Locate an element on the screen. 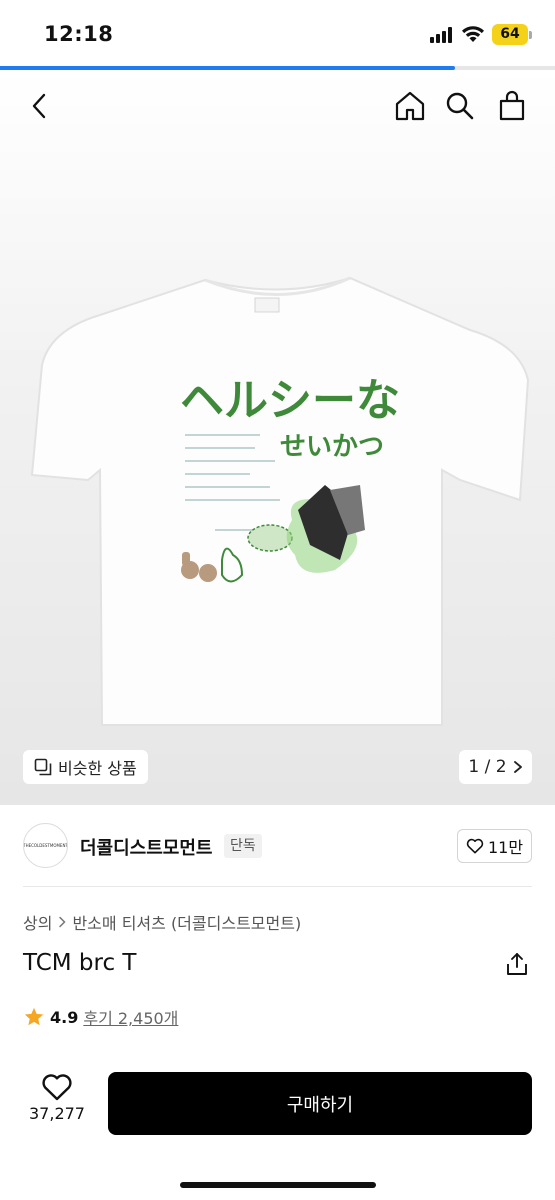 The width and height of the screenshot is (555, 1200). back-icon is located at coordinates (39, 106).